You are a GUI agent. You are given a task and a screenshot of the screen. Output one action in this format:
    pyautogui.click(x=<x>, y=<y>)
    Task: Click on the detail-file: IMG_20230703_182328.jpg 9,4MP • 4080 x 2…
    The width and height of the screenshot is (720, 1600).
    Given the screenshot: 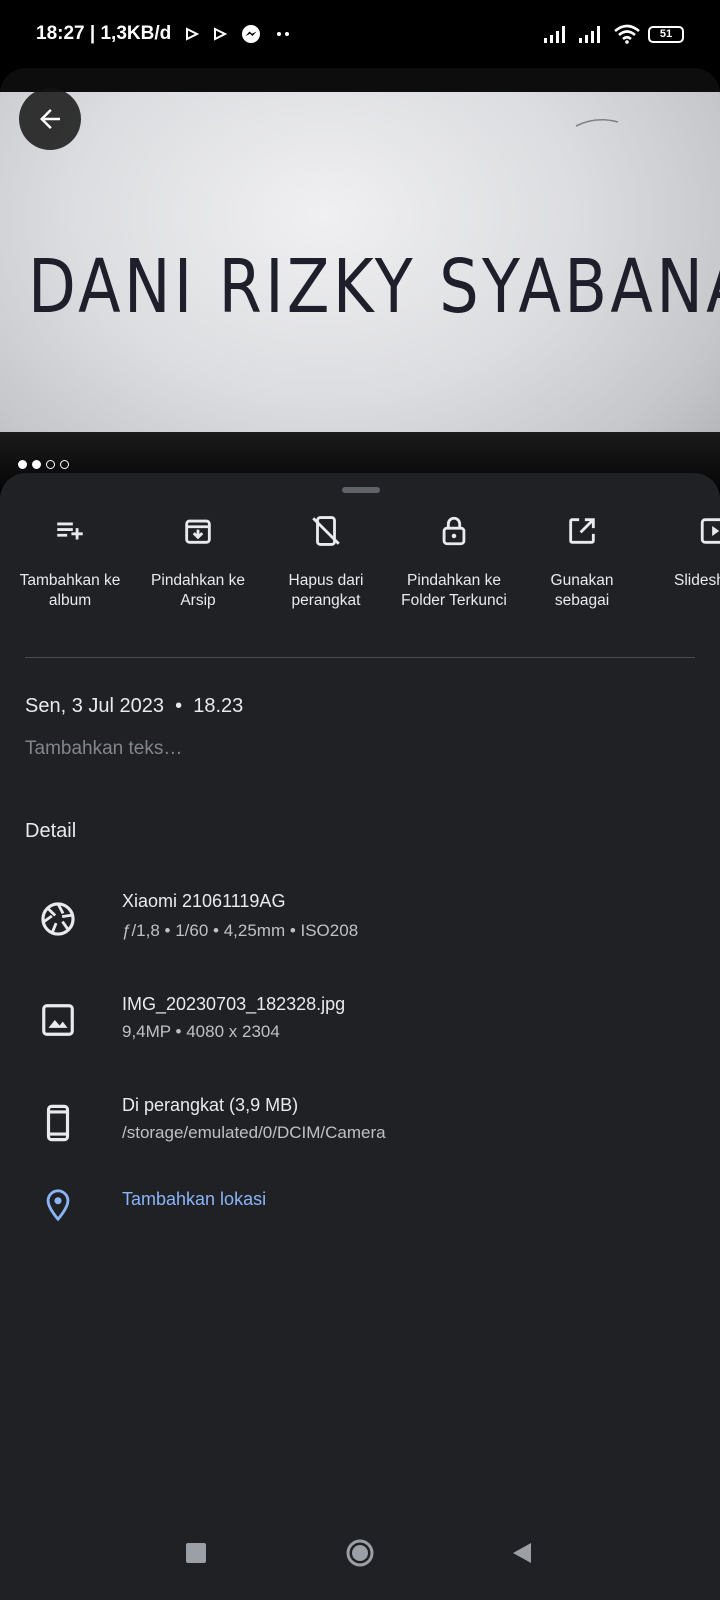 What is the action you would take?
    pyautogui.click(x=360, y=1034)
    